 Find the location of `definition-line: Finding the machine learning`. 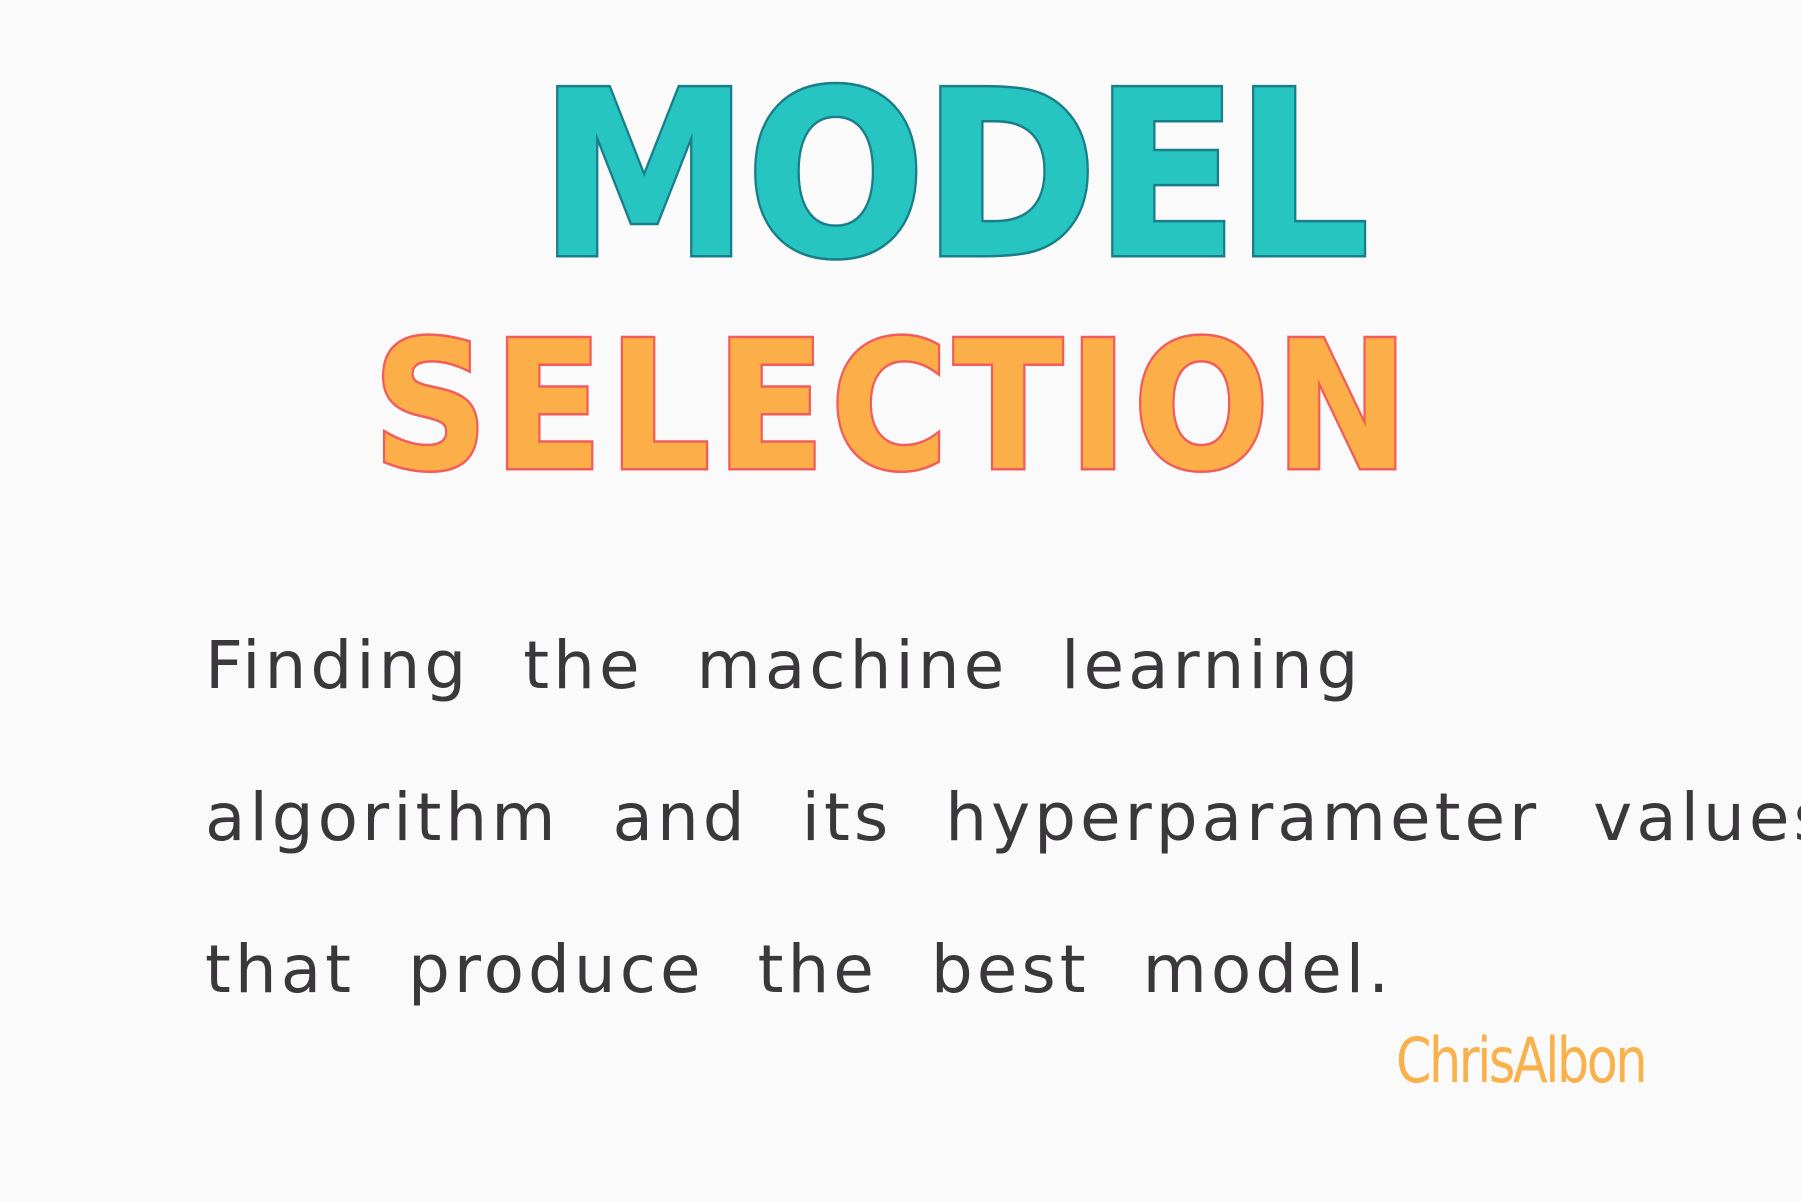

definition-line: Finding the machine learning is located at coordinates (784, 665).